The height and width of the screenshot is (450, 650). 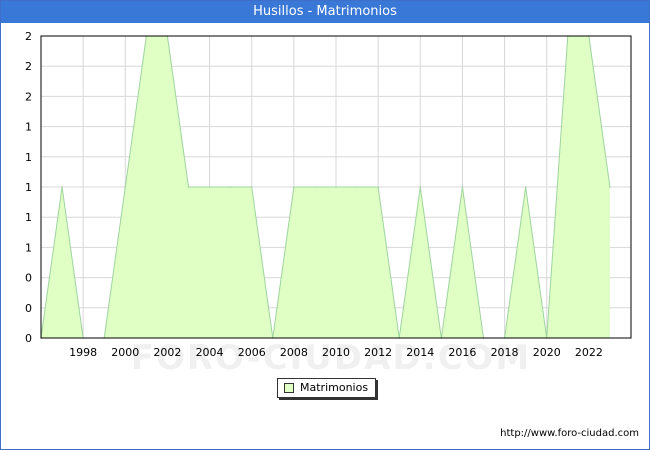 What do you see at coordinates (462, 352) in the screenshot?
I see `x-tick-label: 2016` at bounding box center [462, 352].